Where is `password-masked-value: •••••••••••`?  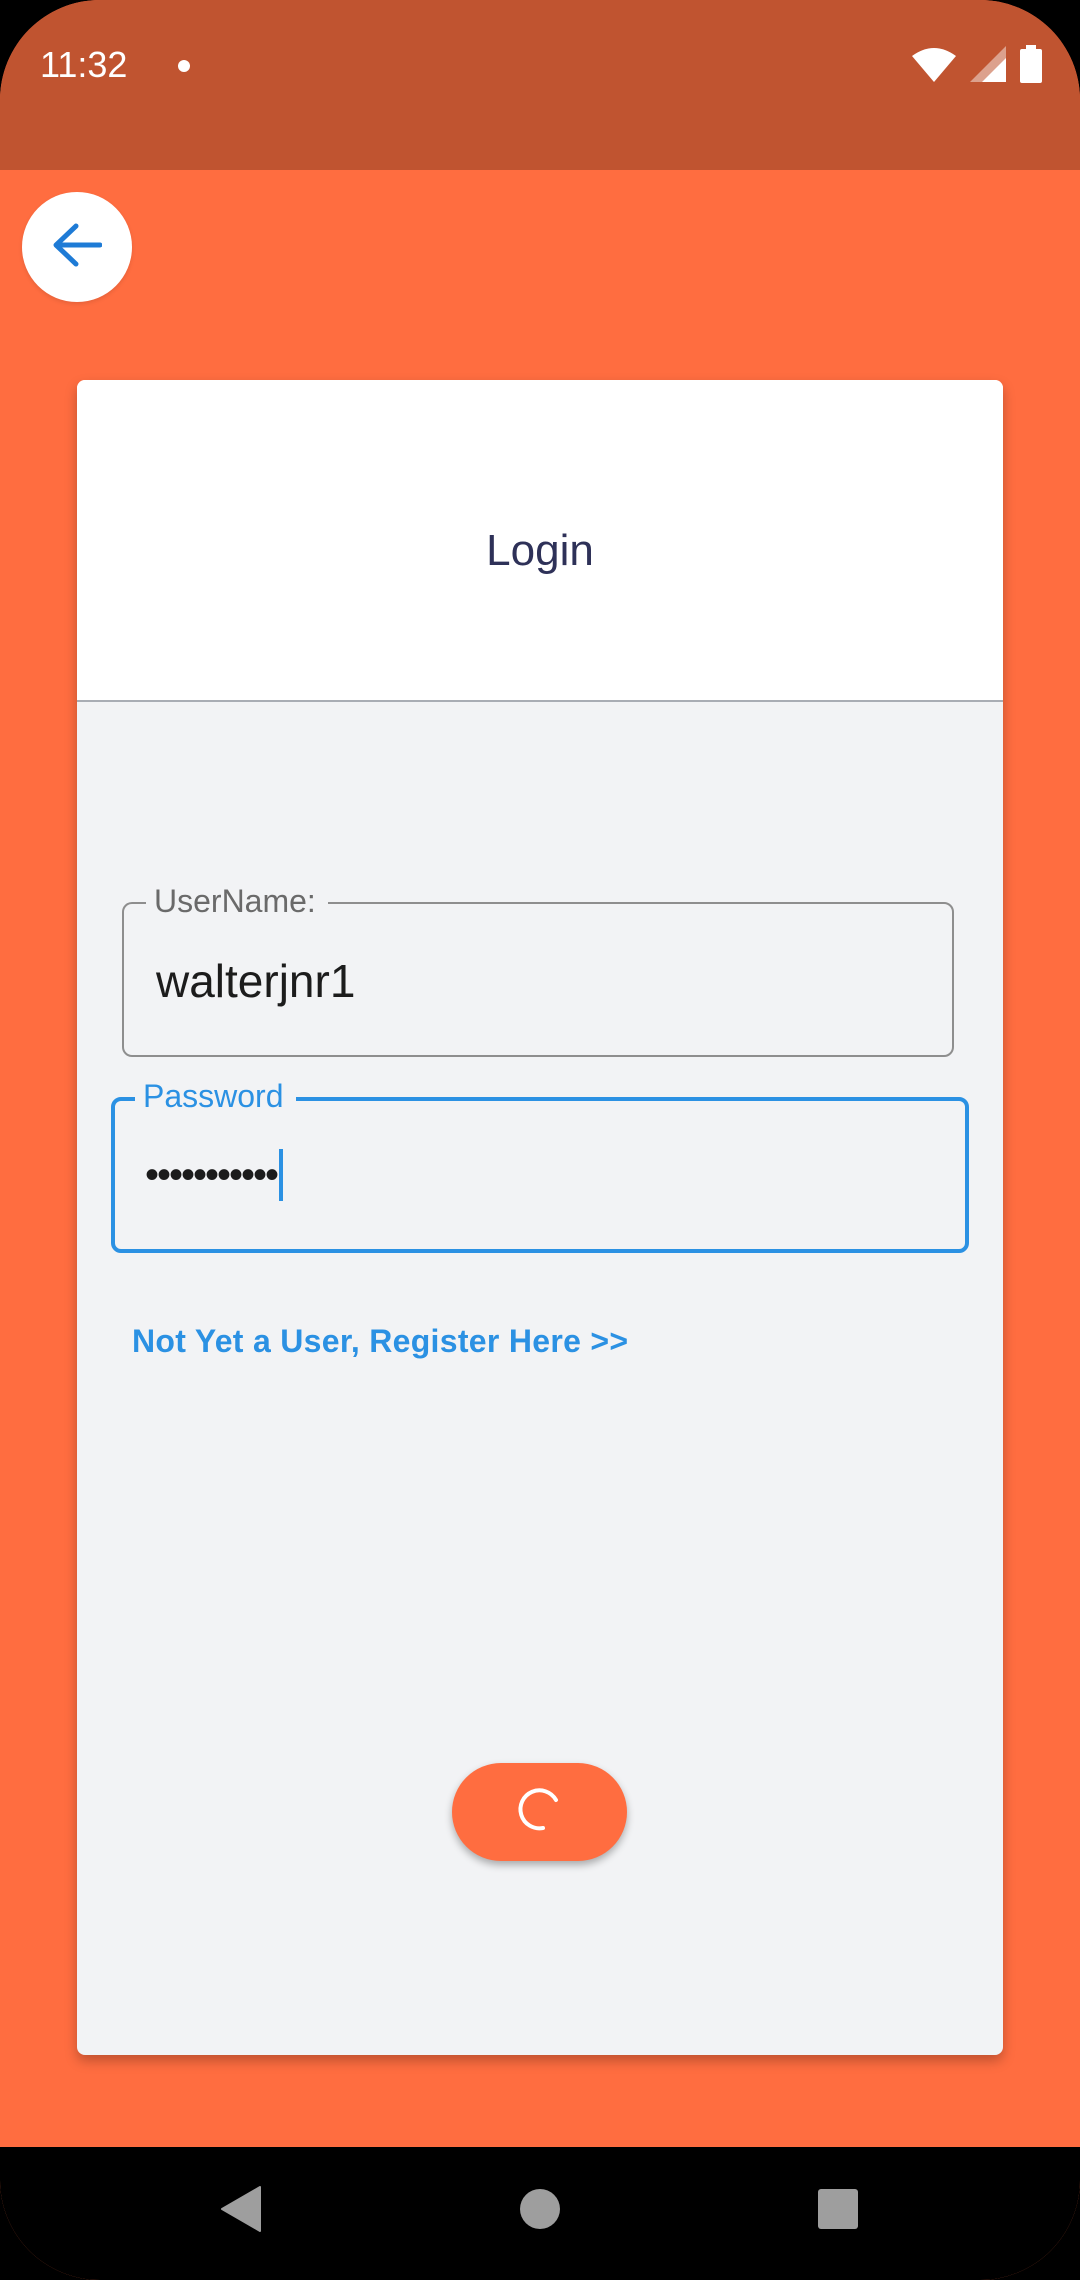 password-masked-value: ••••••••••• is located at coordinates (212, 1174).